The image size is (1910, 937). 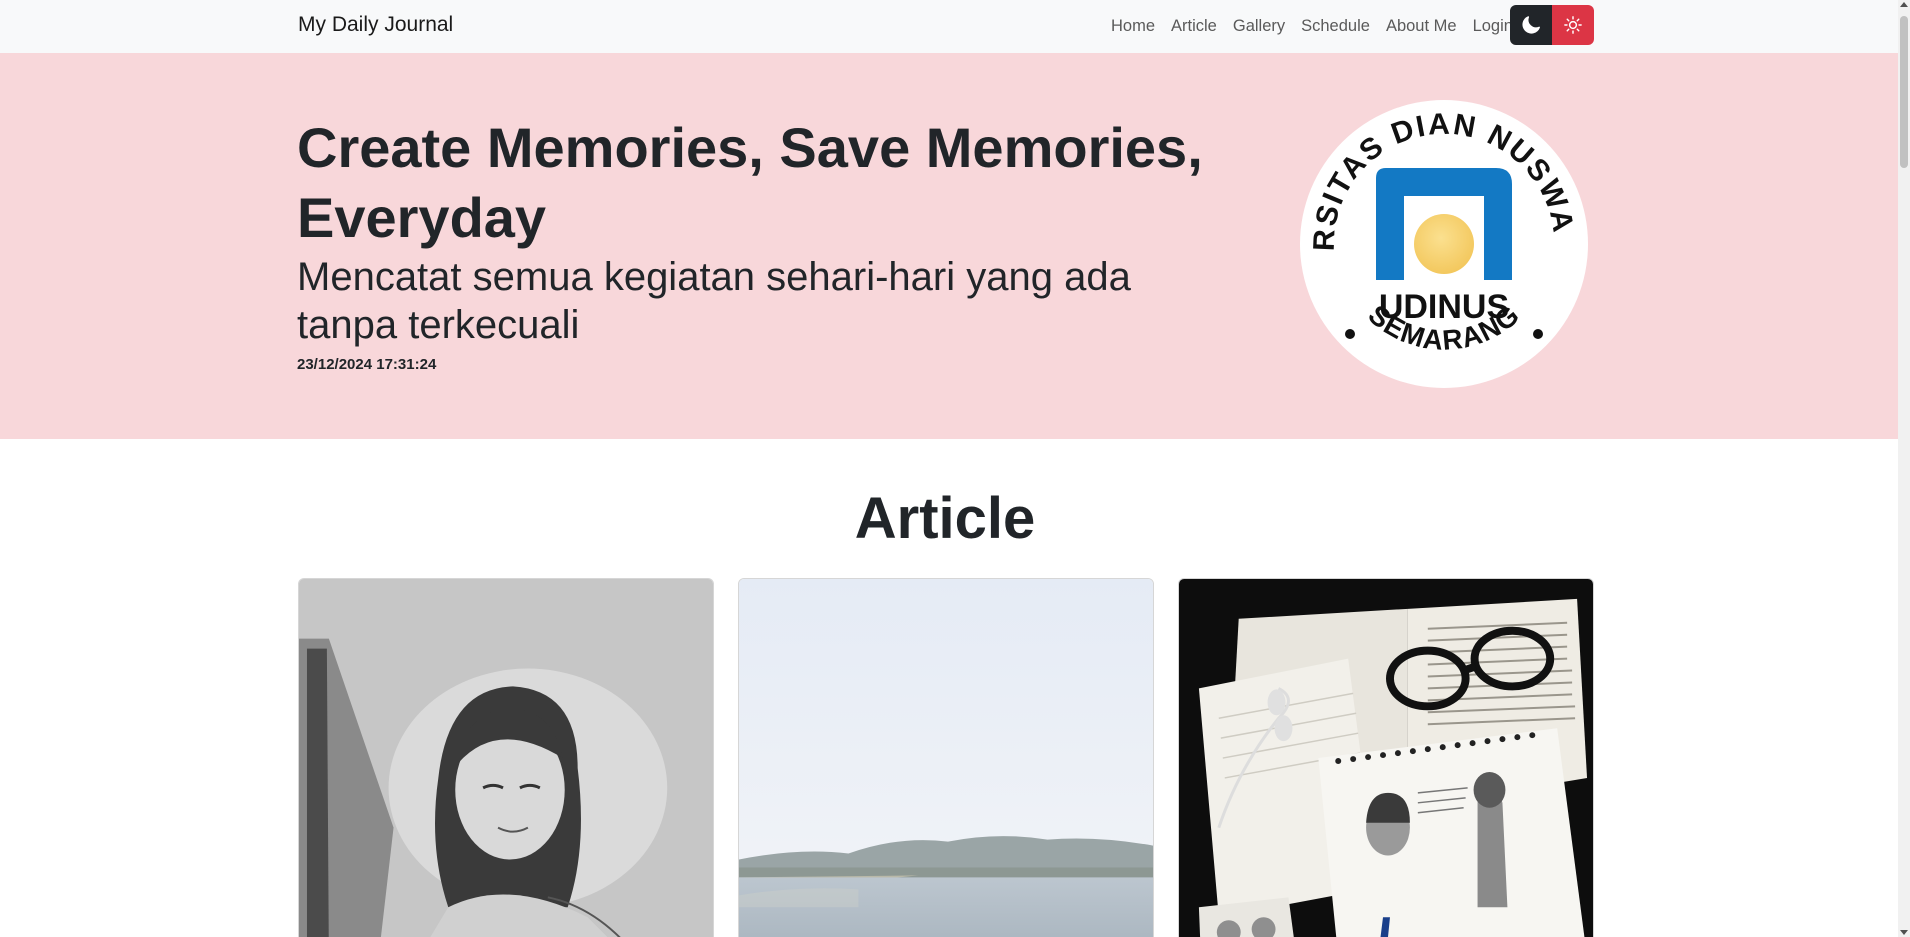 I want to click on sun-icon, so click(x=1573, y=25).